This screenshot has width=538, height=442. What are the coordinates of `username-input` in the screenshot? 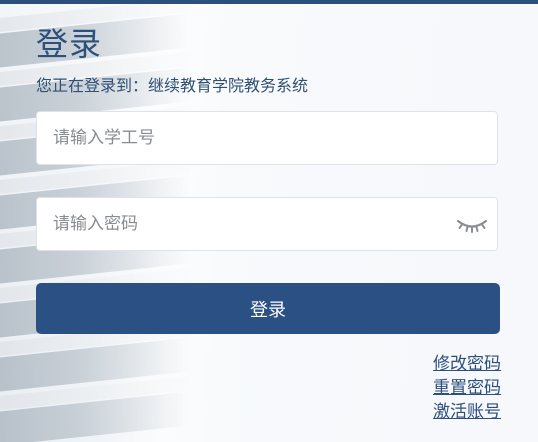 It's located at (267, 138).